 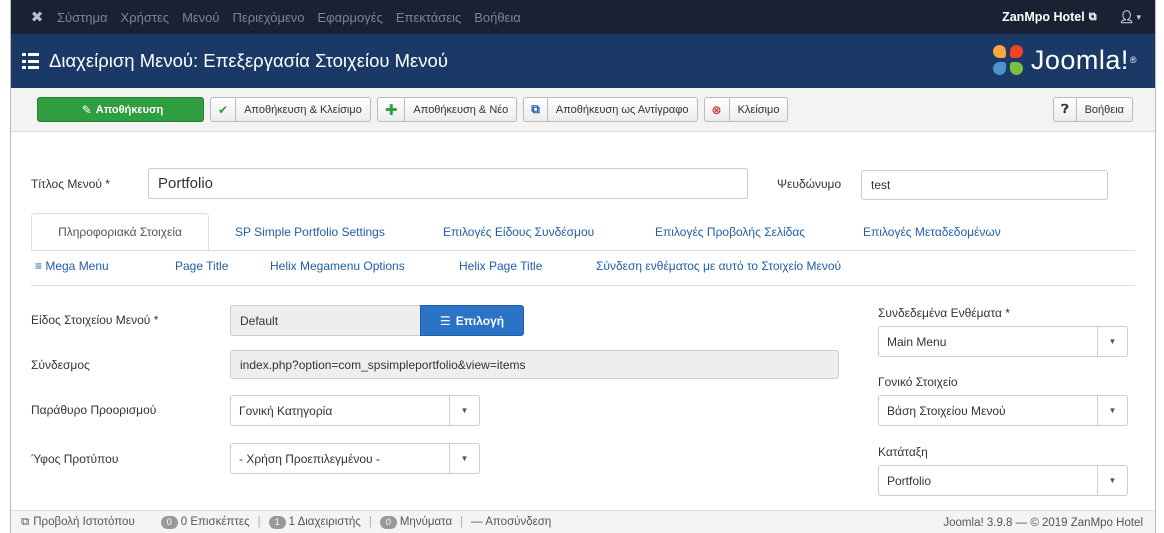 I want to click on menu-content: Περιεχόμενο, so click(x=269, y=17).